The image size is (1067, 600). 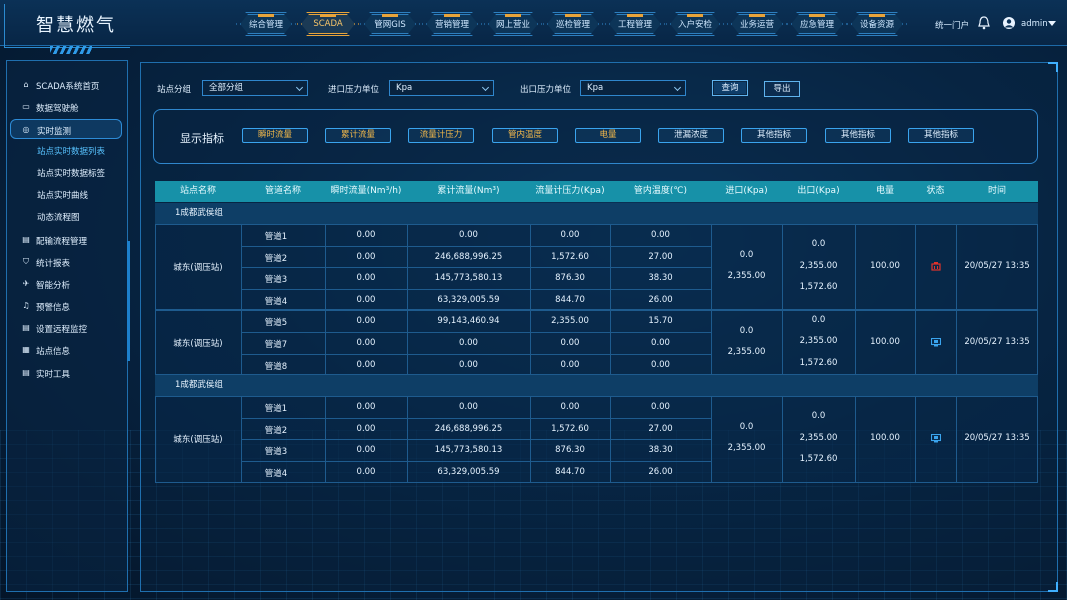 What do you see at coordinates (66, 129) in the screenshot?
I see `sidebar-item-3: ◎ 实时监测` at bounding box center [66, 129].